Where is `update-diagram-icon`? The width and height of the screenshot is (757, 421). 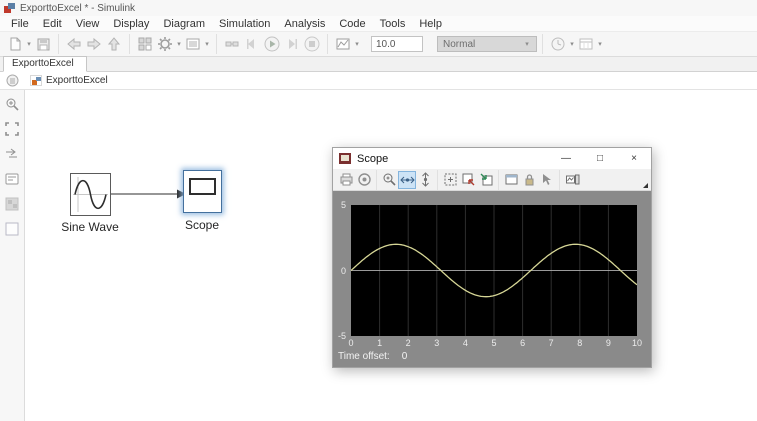
update-diagram-icon is located at coordinates (232, 44).